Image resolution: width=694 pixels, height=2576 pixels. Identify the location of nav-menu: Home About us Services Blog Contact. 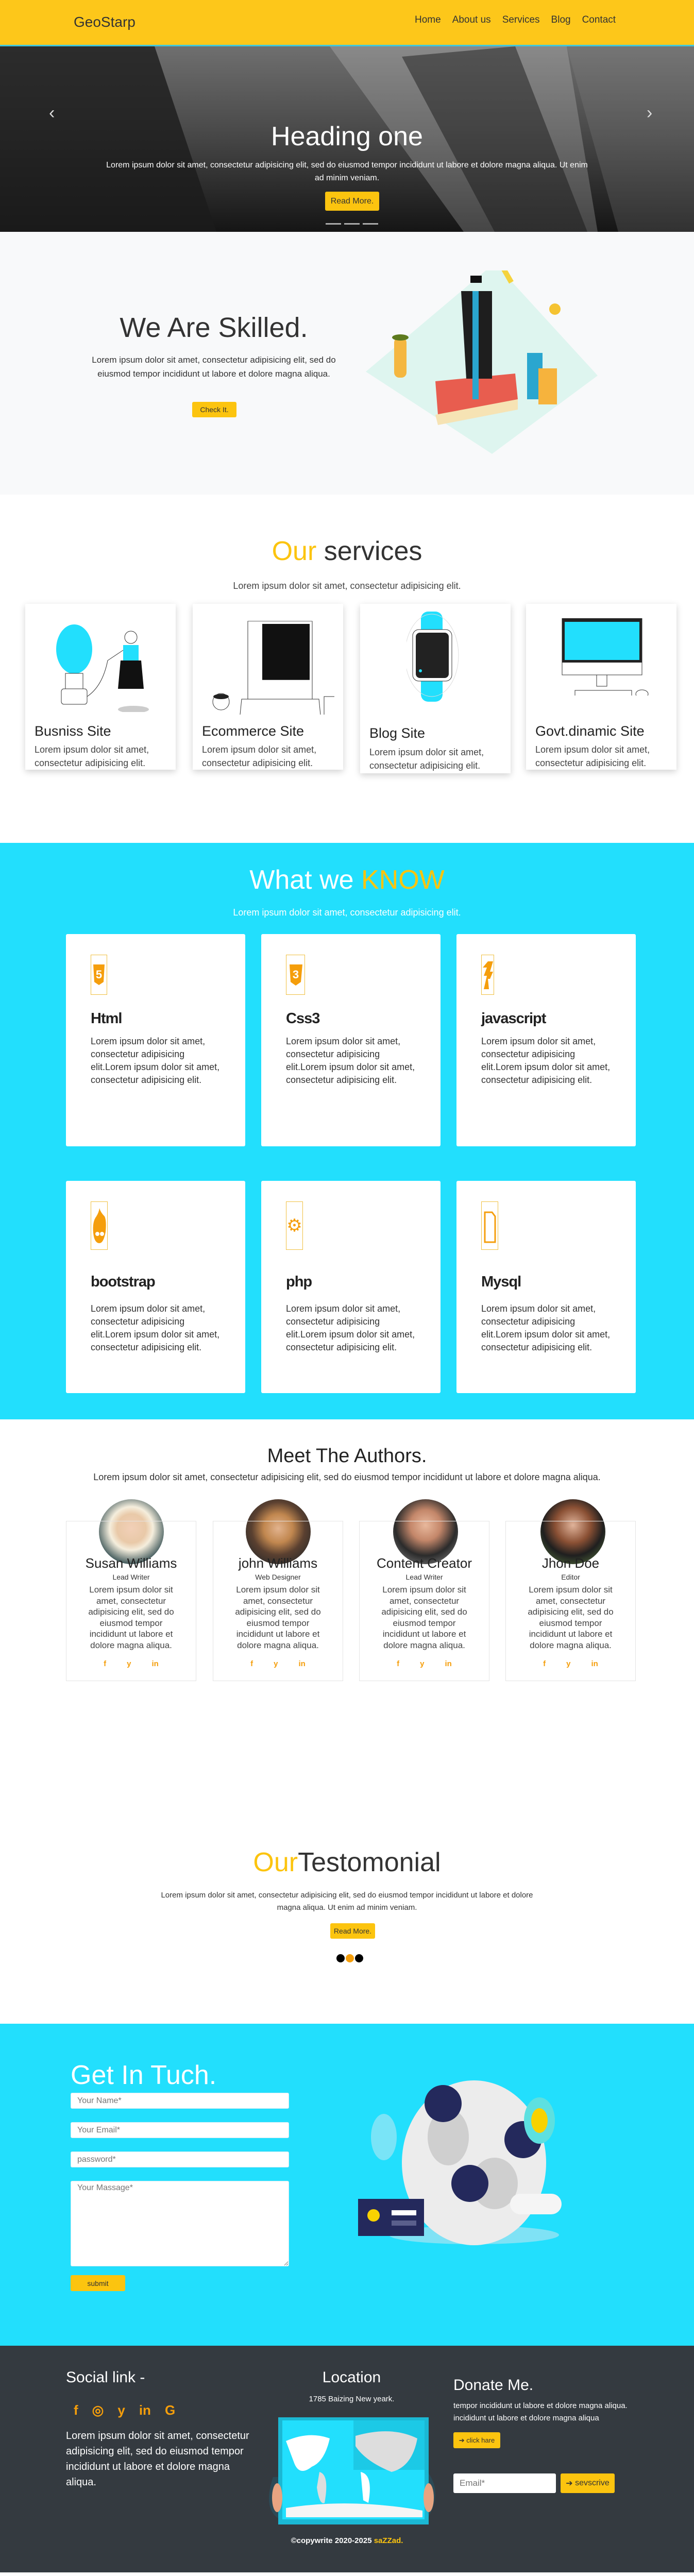
(515, 20).